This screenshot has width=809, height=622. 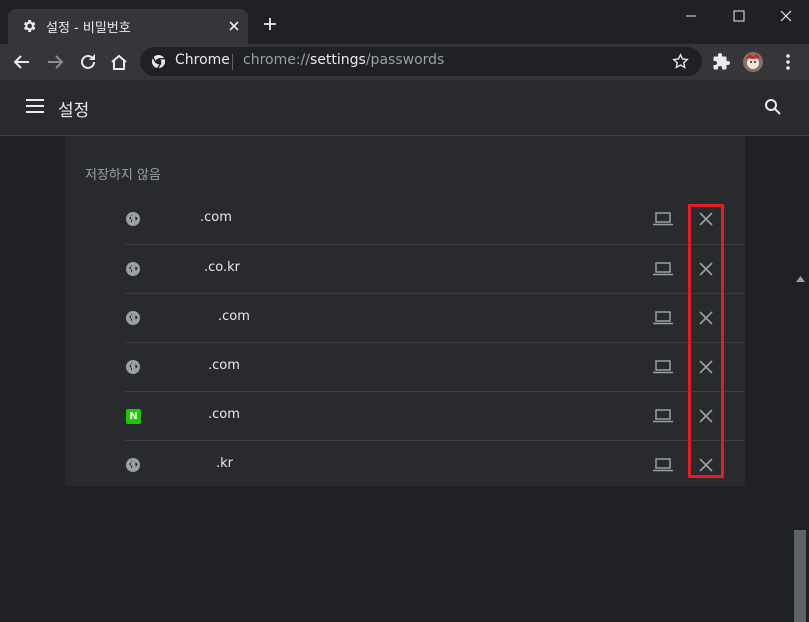 I want to click on title-bar: 설정 - 비밀번호, so click(x=404, y=22).